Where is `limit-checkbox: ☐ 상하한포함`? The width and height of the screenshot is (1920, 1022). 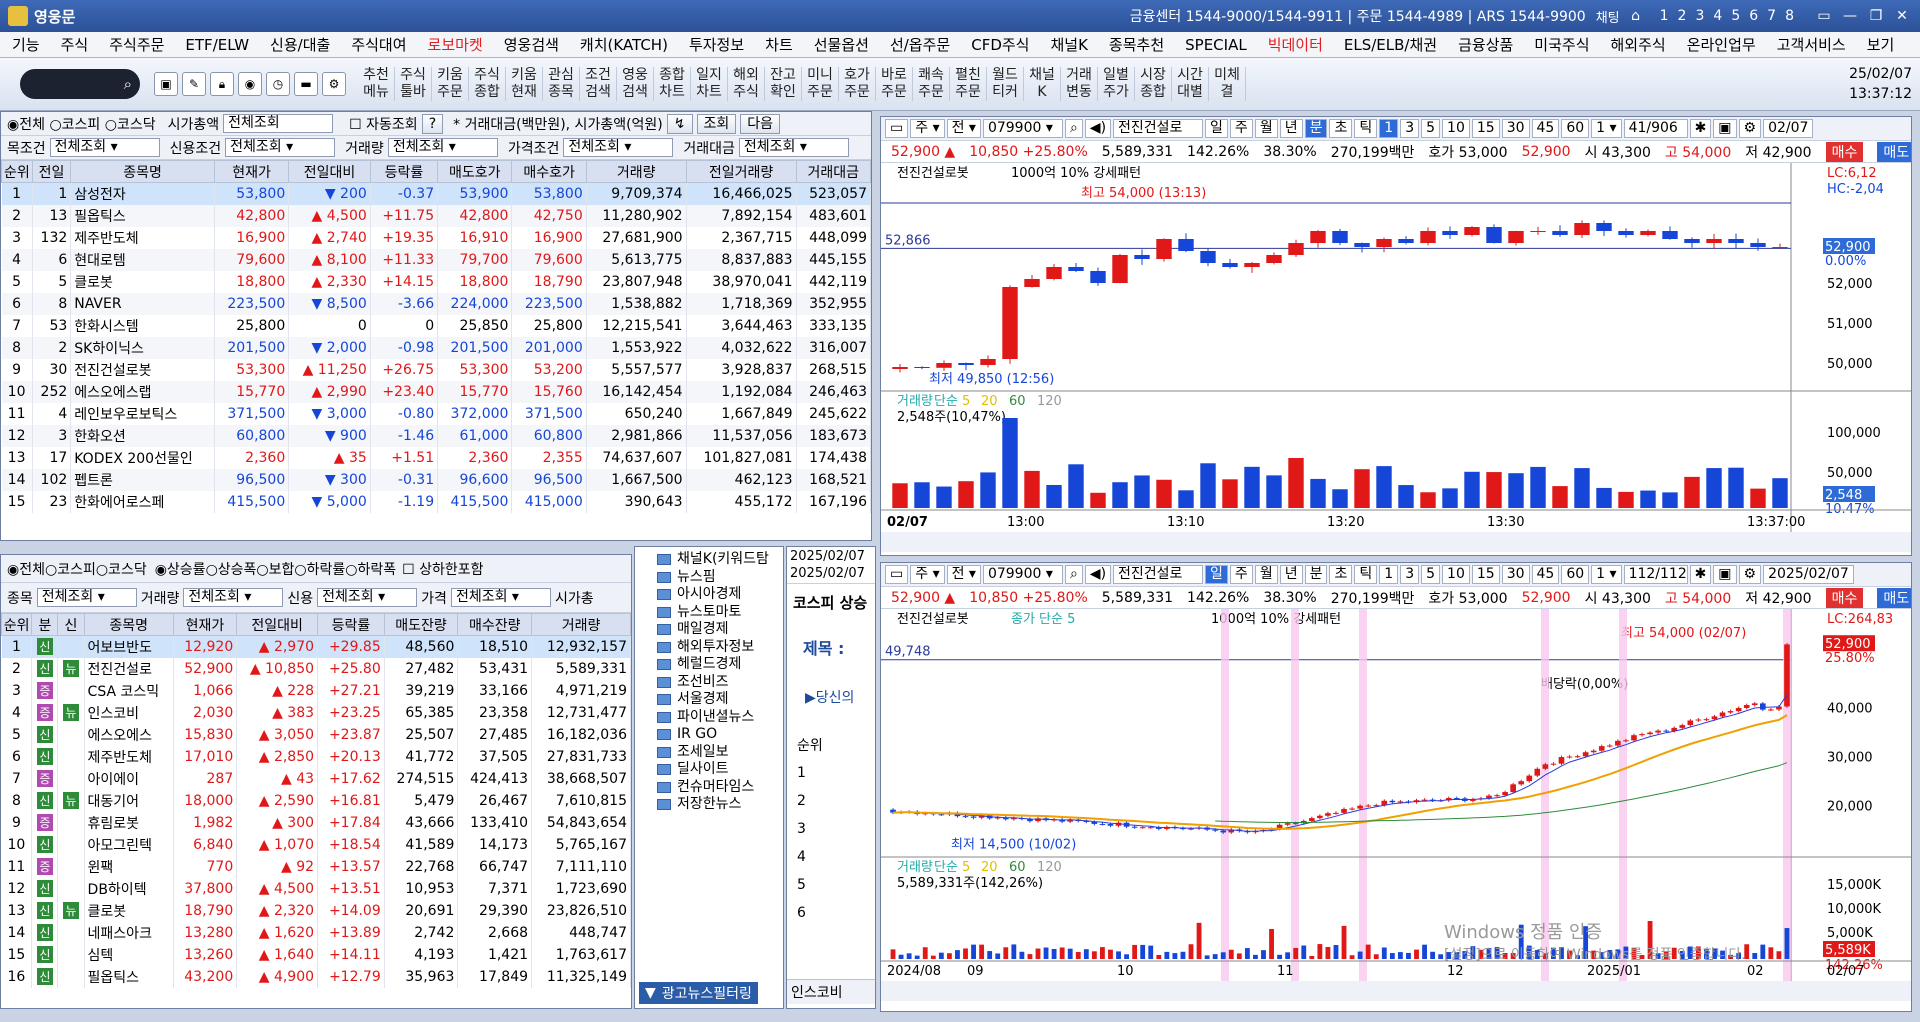 limit-checkbox: ☐ 상하한포함 is located at coordinates (442, 569).